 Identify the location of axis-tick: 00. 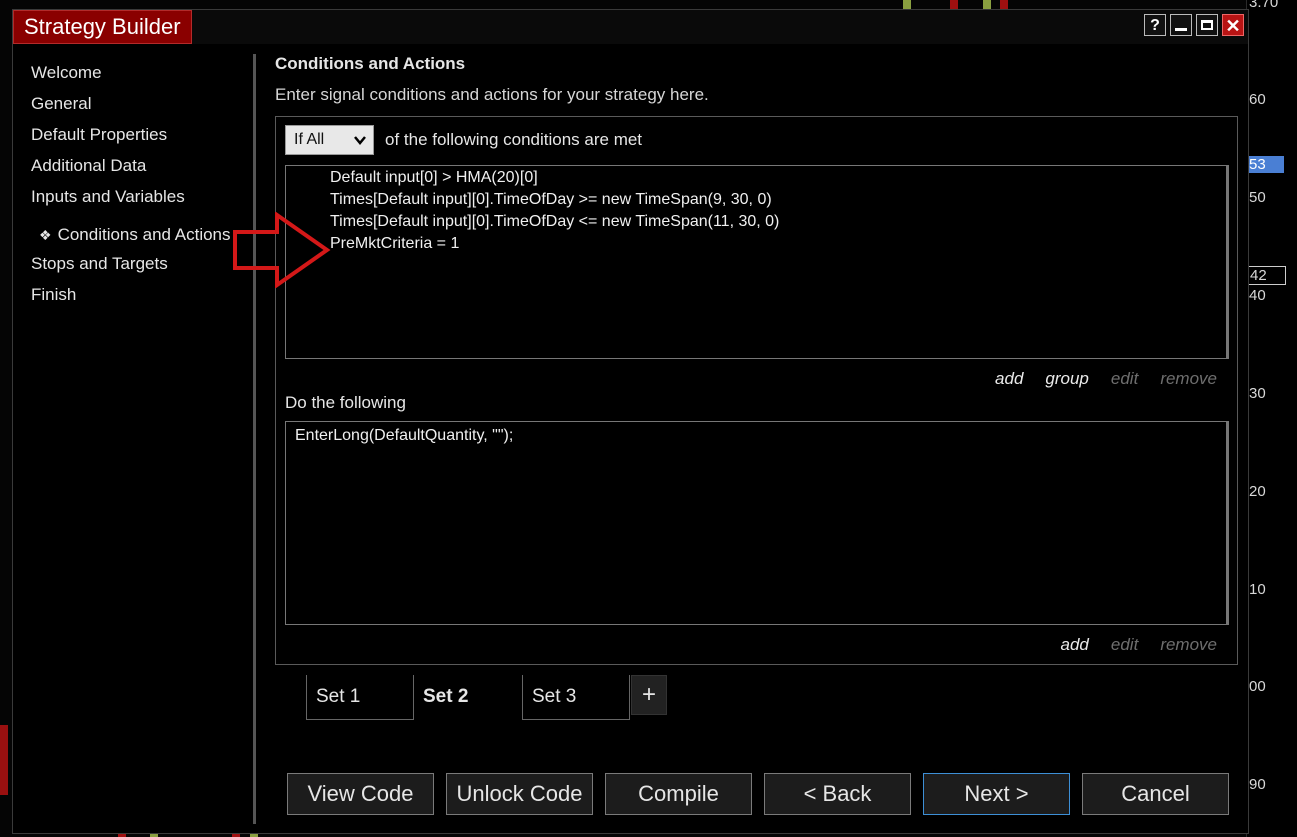
(1257, 686).